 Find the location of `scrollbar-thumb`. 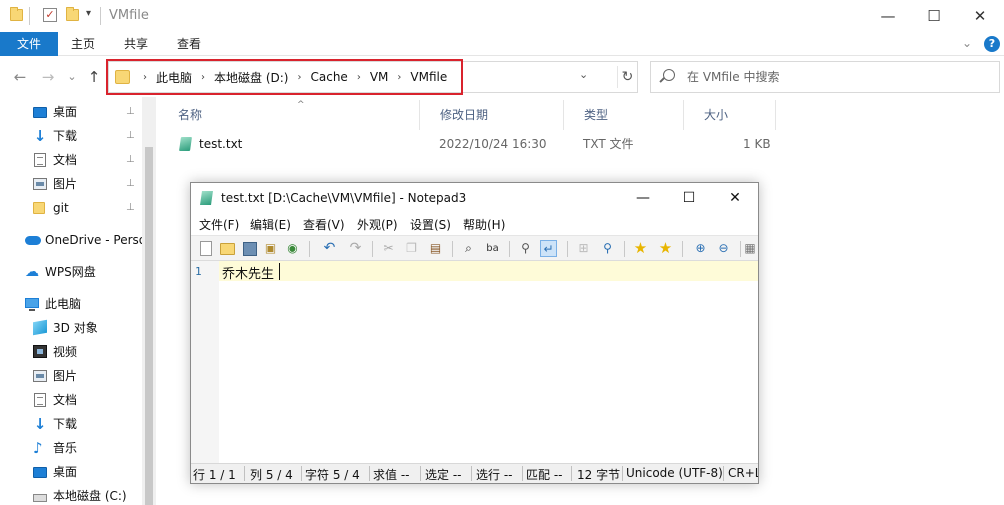

scrollbar-thumb is located at coordinates (149, 326).